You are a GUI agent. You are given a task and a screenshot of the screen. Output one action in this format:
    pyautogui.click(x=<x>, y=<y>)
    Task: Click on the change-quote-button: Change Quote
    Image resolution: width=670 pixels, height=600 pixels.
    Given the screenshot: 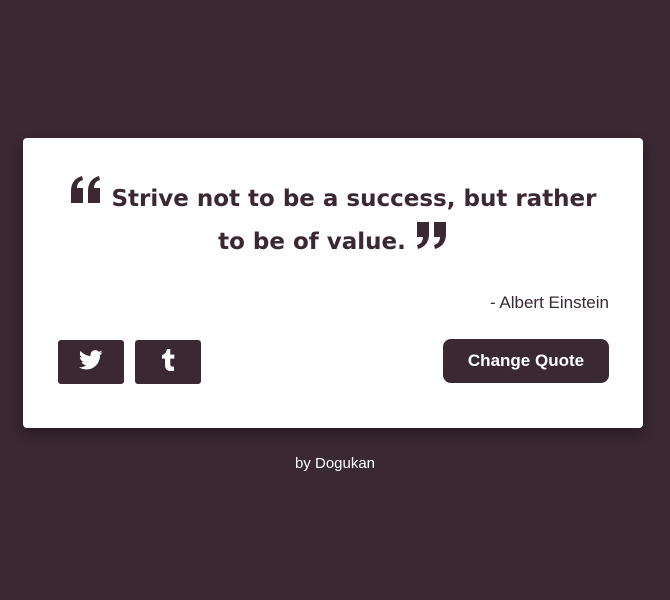 What is the action you would take?
    pyautogui.click(x=526, y=361)
    